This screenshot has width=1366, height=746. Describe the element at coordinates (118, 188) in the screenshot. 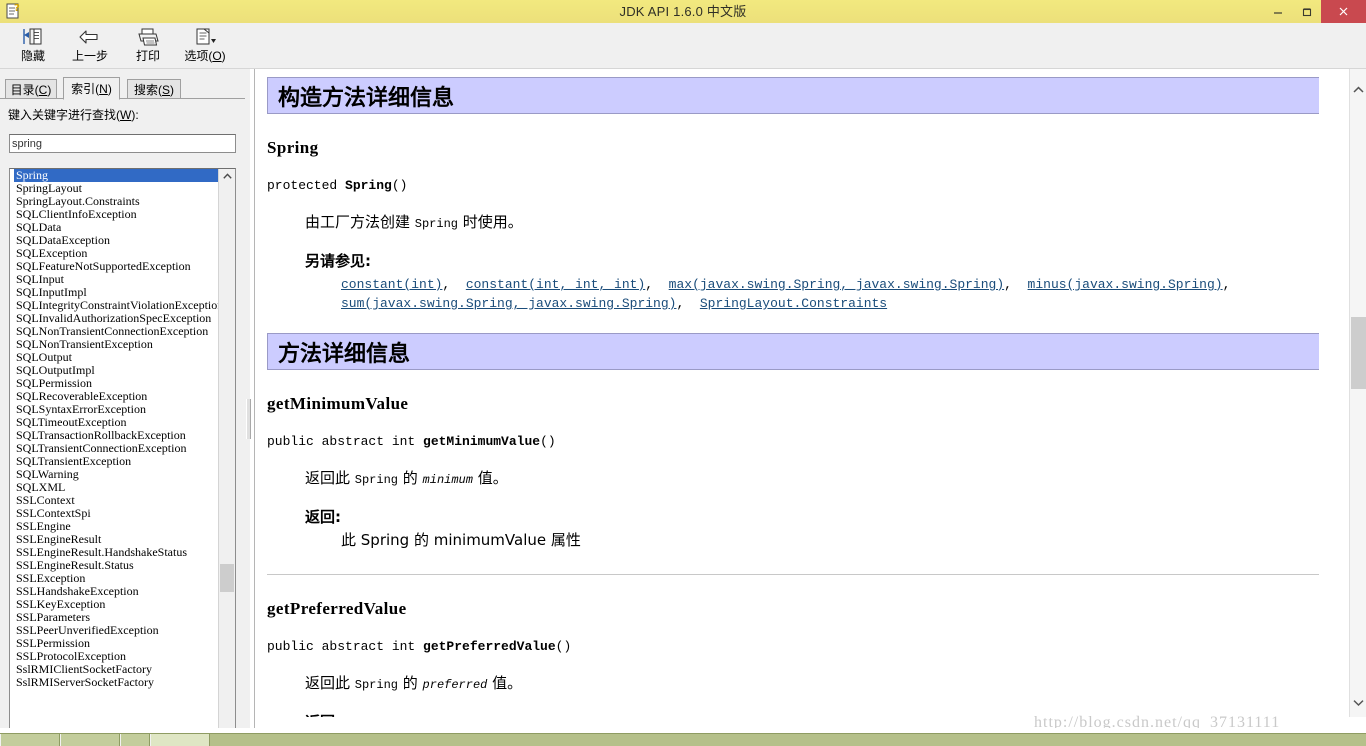

I see `index-list-item: SpringLayout` at that location.